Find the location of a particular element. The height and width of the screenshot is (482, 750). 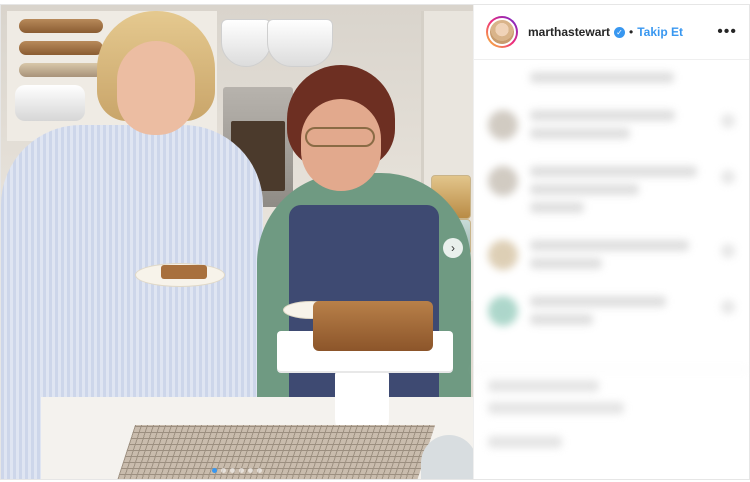

username-link: marthastewart is located at coordinates (569, 32).